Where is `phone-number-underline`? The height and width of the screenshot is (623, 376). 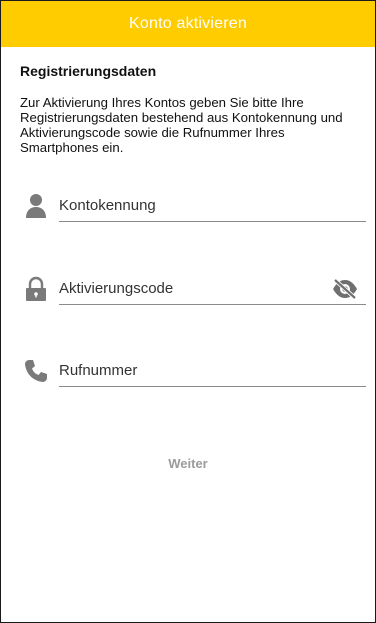
phone-number-underline is located at coordinates (212, 386).